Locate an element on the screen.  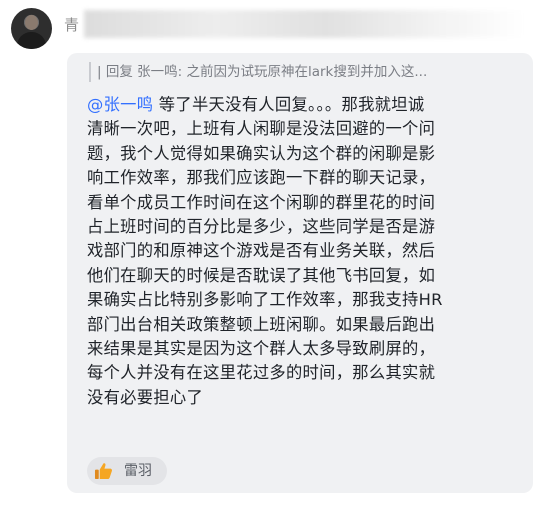
message-line: 部门出台相关政策整顿上班闲聊。如果最后跑出 is located at coordinates (261, 324).